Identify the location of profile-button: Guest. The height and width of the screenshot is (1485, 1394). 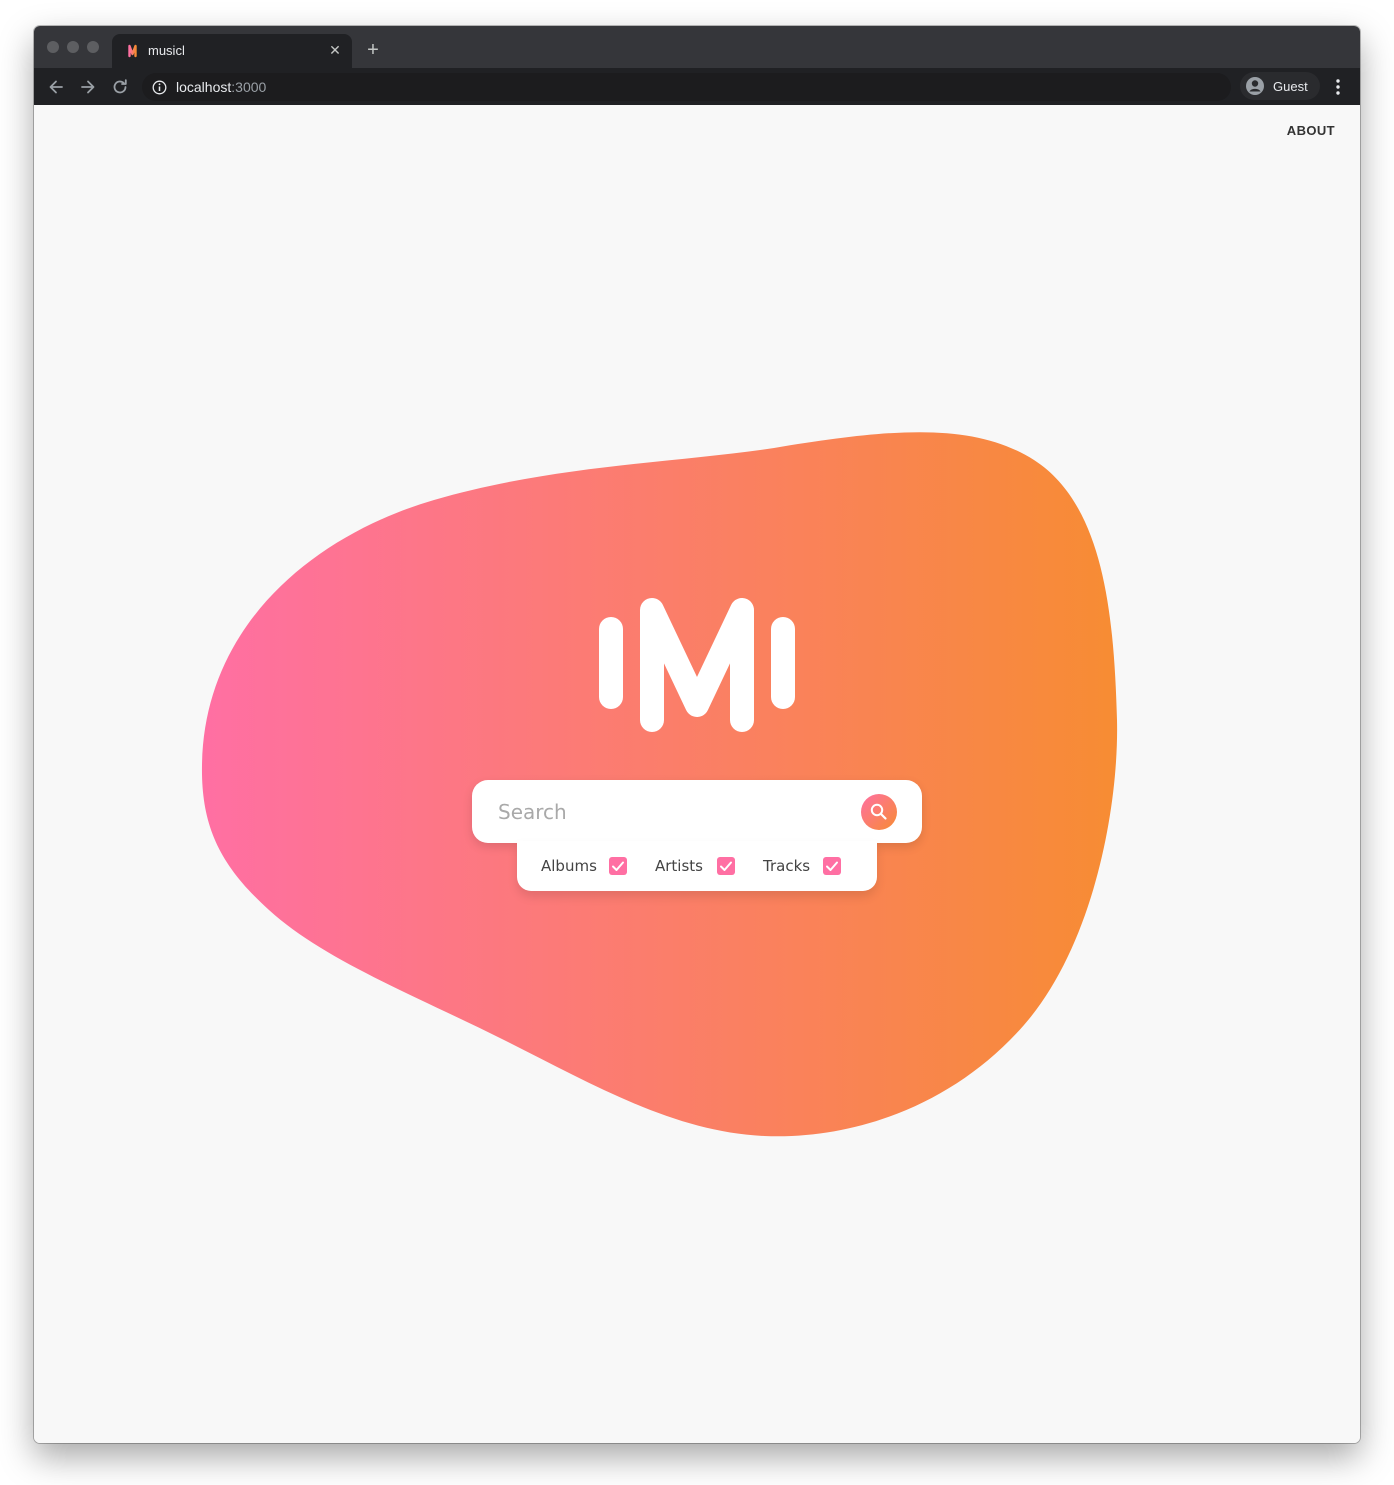
(1280, 86).